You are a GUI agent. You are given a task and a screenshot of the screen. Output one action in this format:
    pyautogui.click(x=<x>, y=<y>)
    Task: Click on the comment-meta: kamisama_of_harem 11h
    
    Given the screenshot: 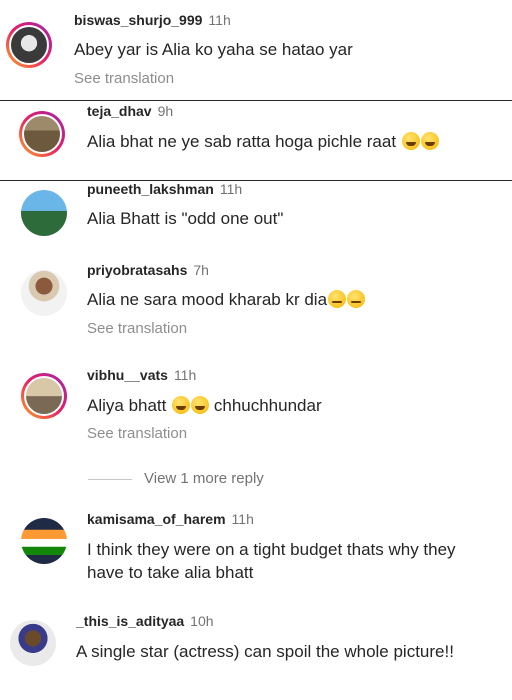 What is the action you would take?
    pyautogui.click(x=170, y=519)
    